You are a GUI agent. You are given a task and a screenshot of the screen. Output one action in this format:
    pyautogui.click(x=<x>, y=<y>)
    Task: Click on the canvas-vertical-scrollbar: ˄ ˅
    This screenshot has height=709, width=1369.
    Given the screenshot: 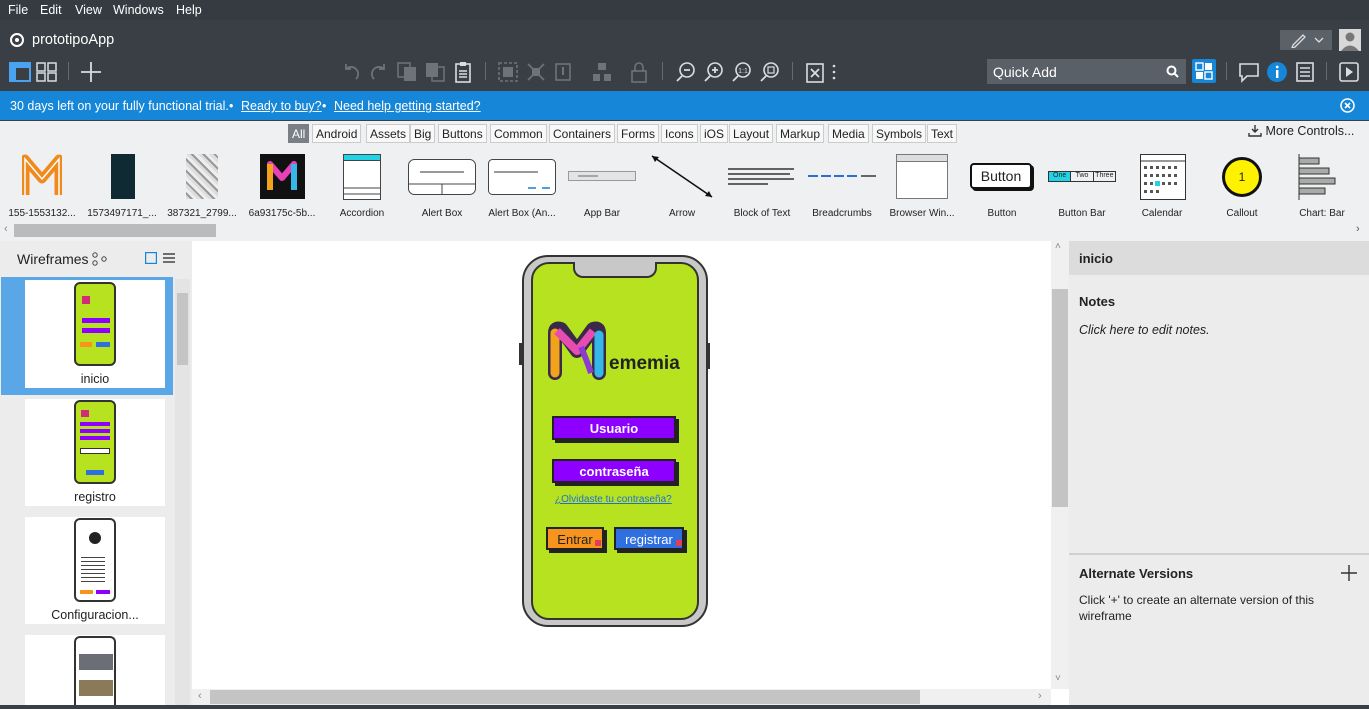 What is the action you would take?
    pyautogui.click(x=1060, y=465)
    